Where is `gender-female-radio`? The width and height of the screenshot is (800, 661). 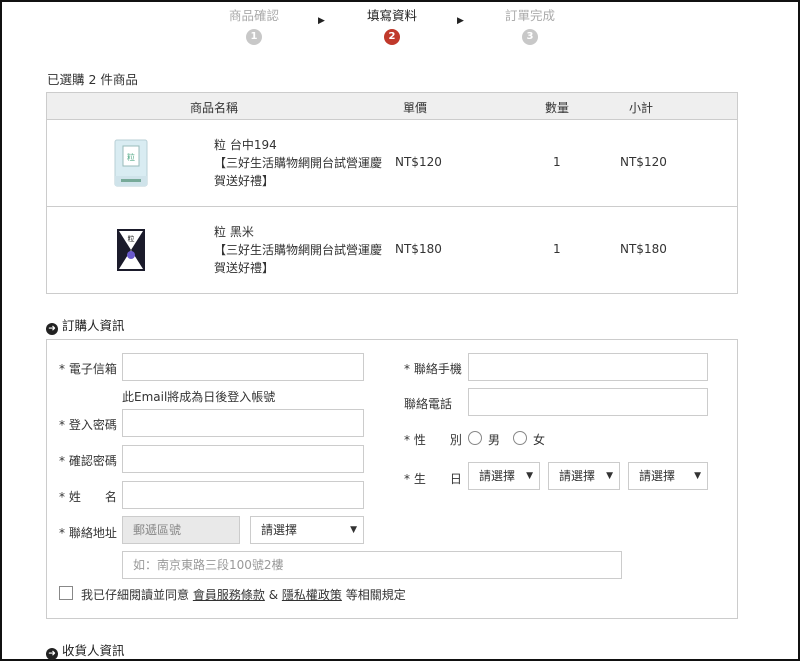 gender-female-radio is located at coordinates (520, 438).